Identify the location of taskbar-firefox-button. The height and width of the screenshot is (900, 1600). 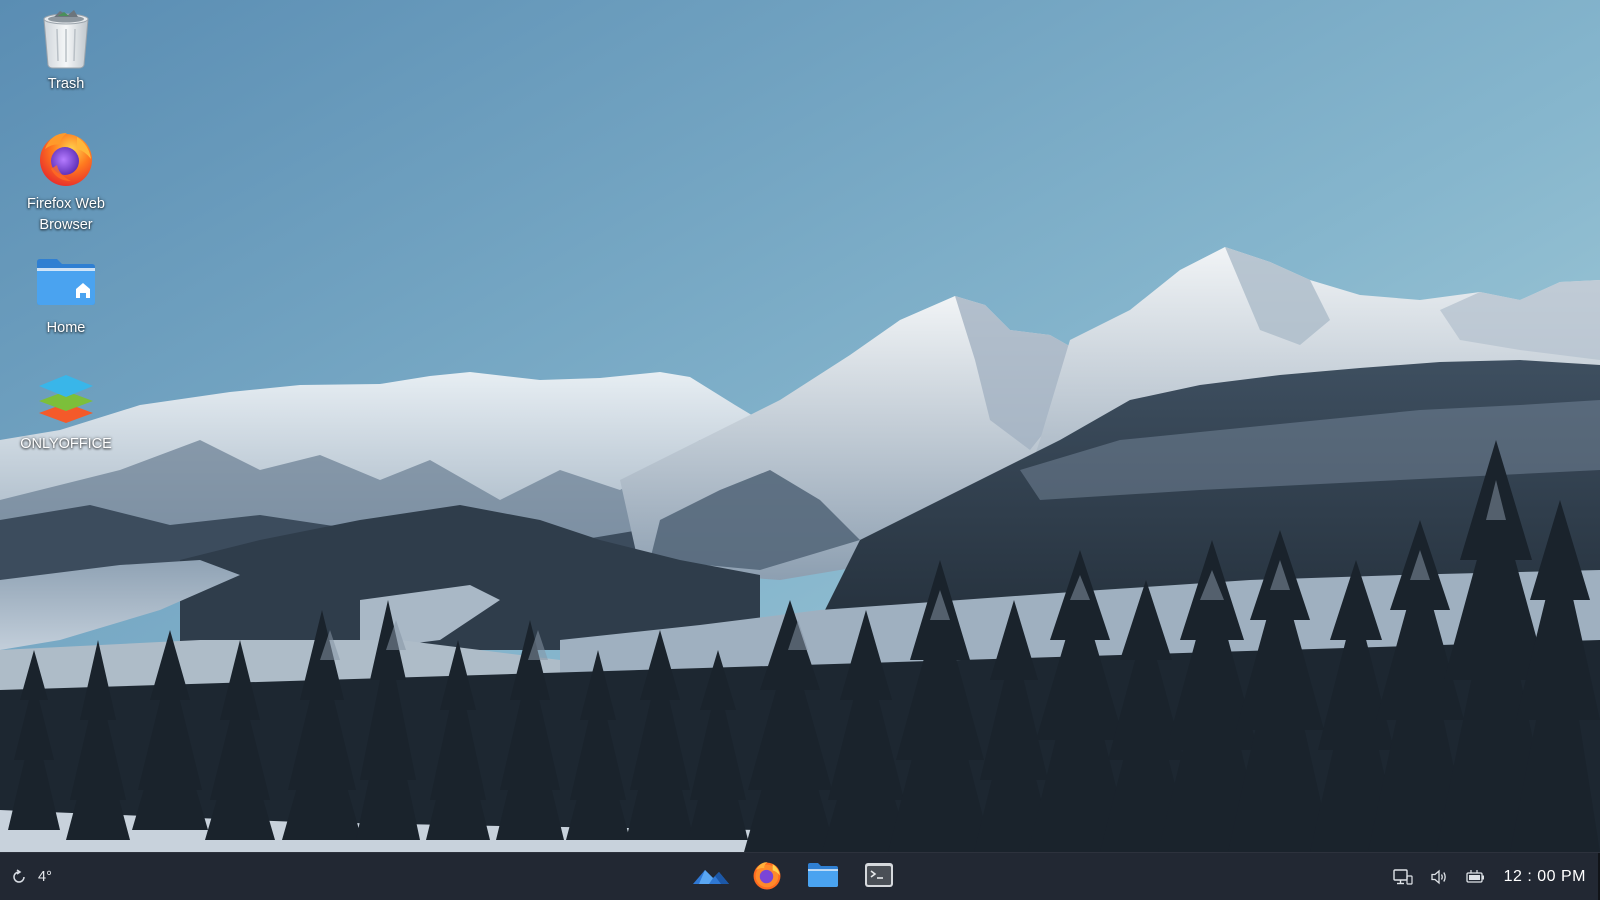
(767, 877).